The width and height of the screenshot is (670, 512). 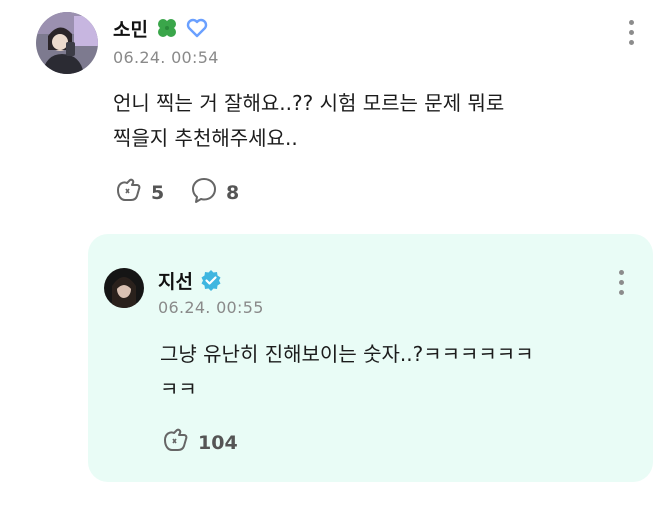 I want to click on reply-author-name: 지선, so click(x=190, y=281).